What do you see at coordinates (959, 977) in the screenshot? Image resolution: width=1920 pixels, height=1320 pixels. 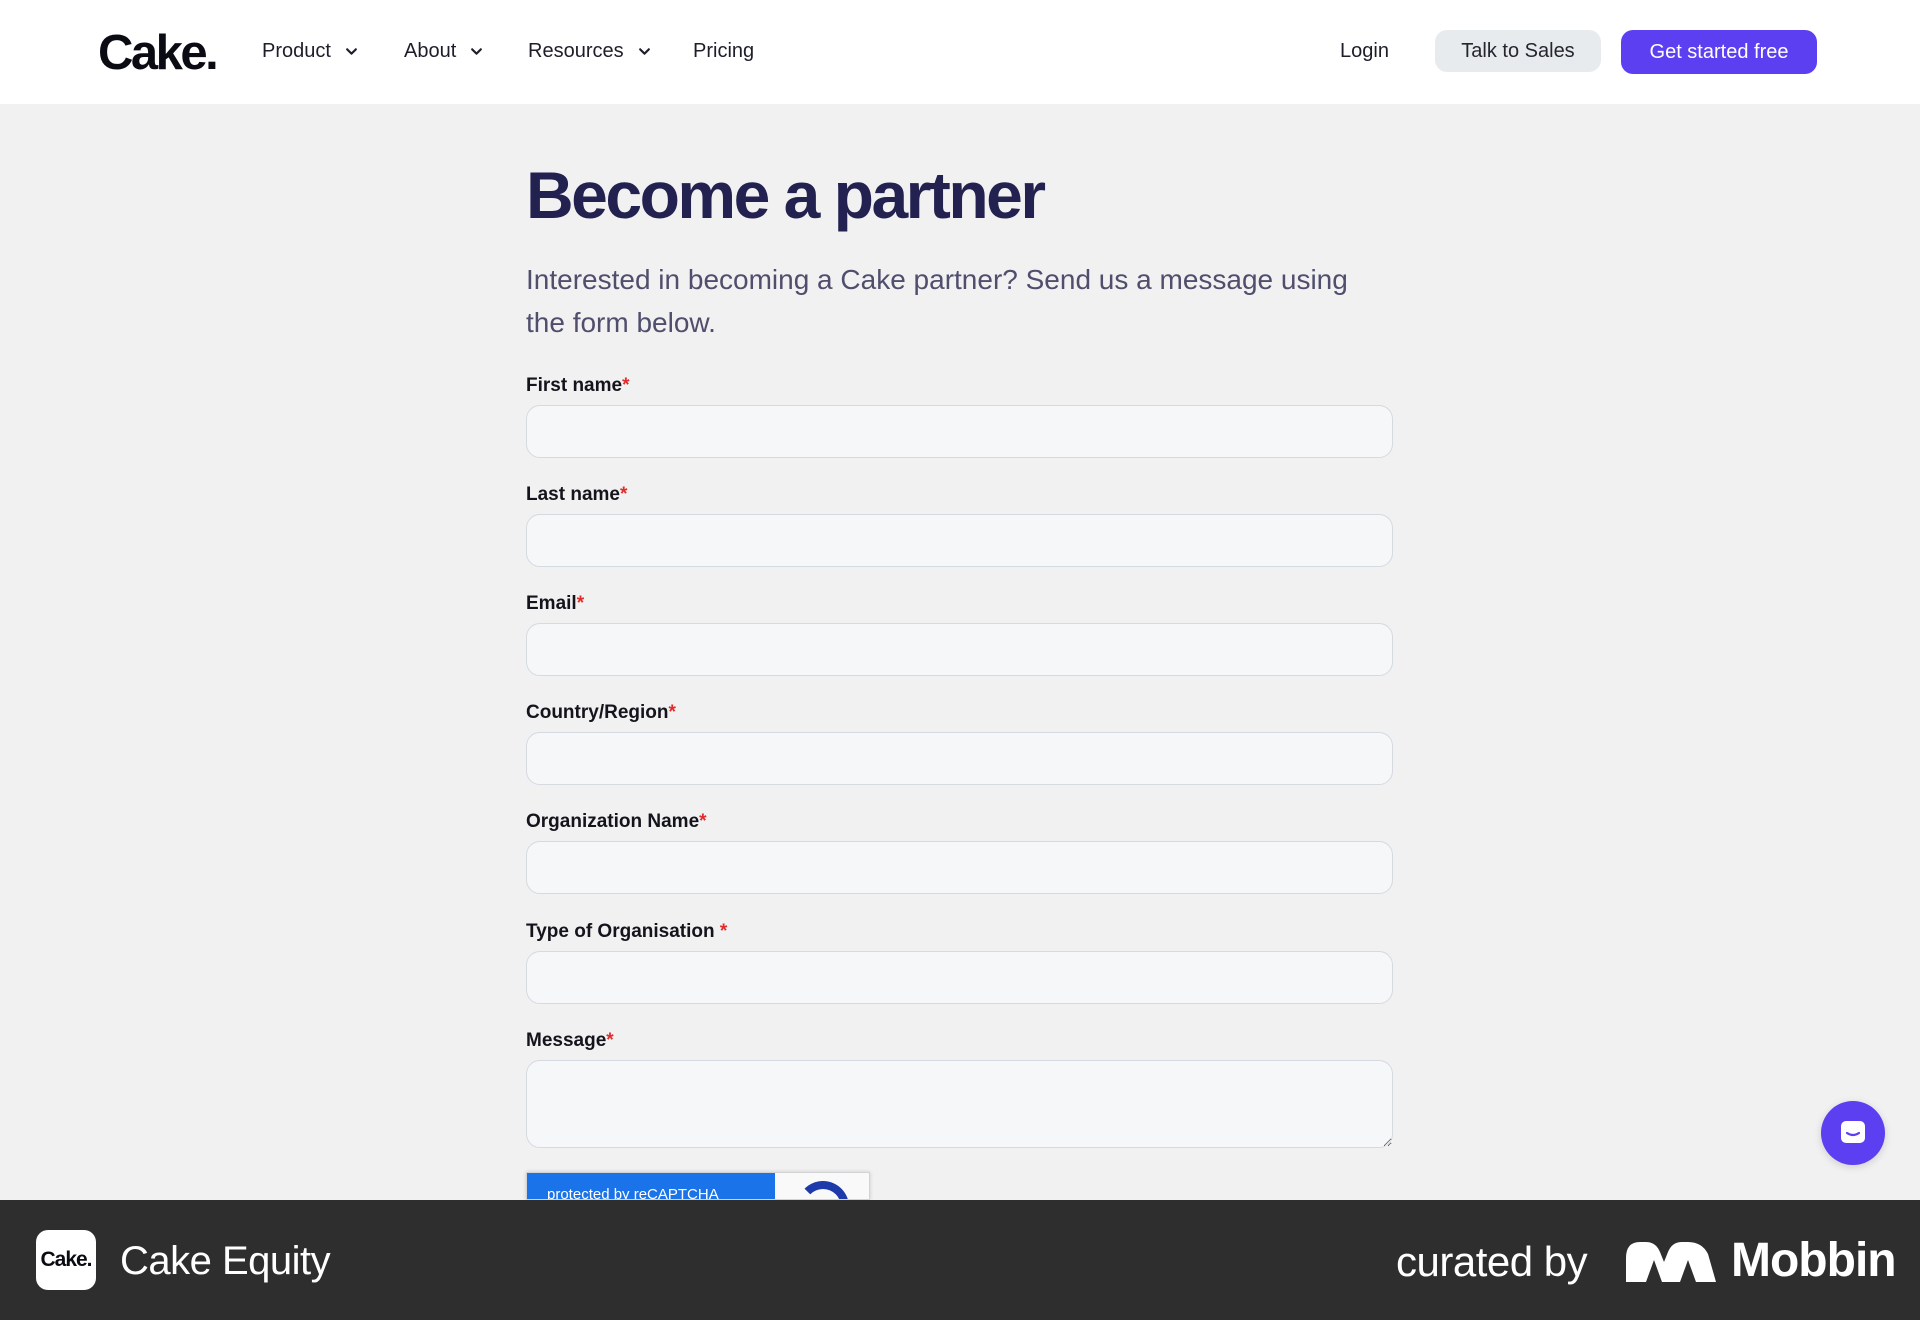 I see `organization-type-input` at bounding box center [959, 977].